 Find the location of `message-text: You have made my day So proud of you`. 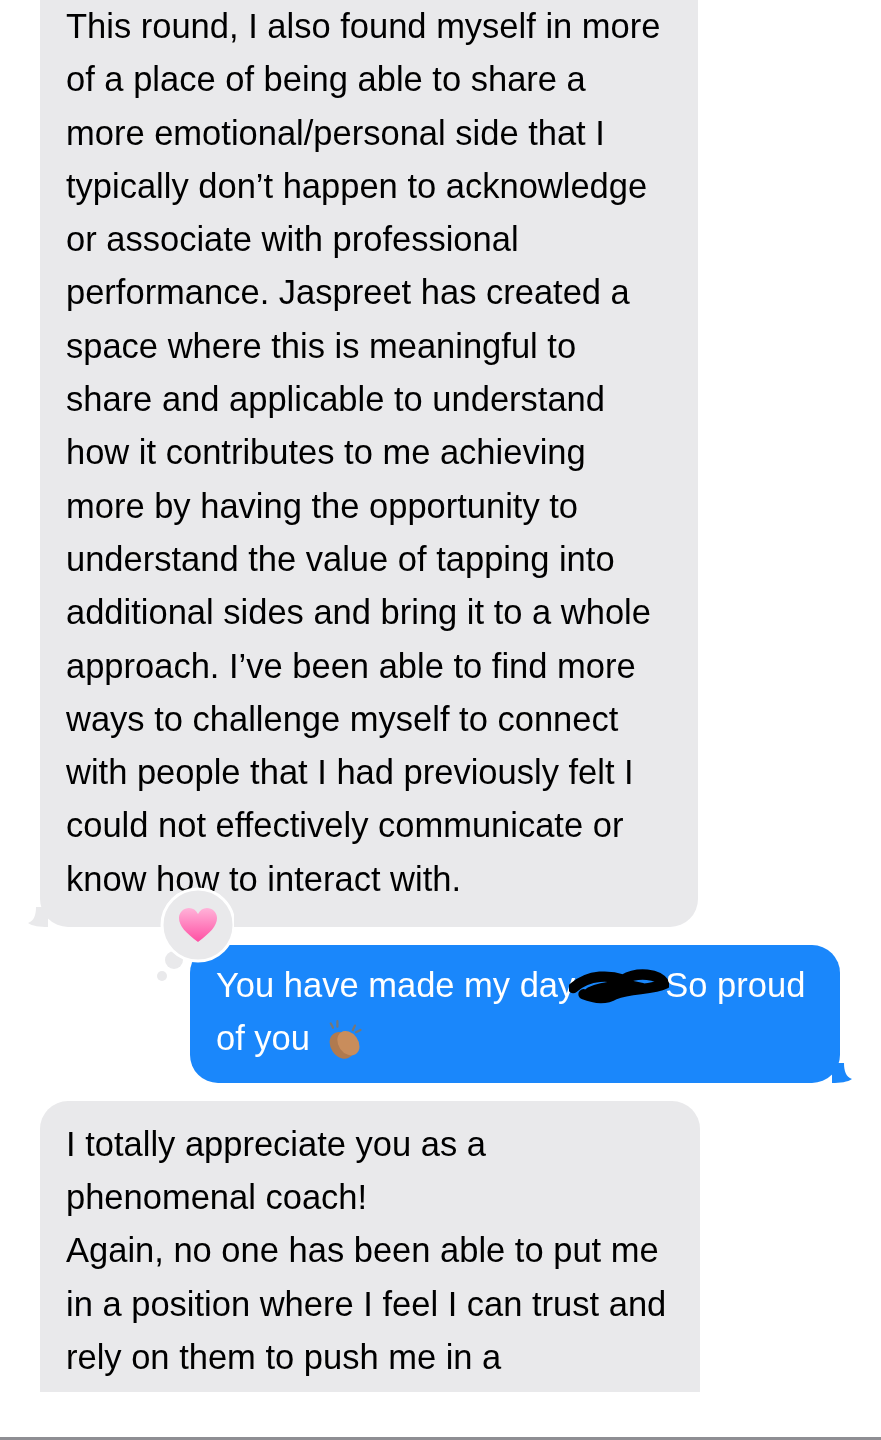

message-text: You have made my day So proud of you is located at coordinates (518, 1012).